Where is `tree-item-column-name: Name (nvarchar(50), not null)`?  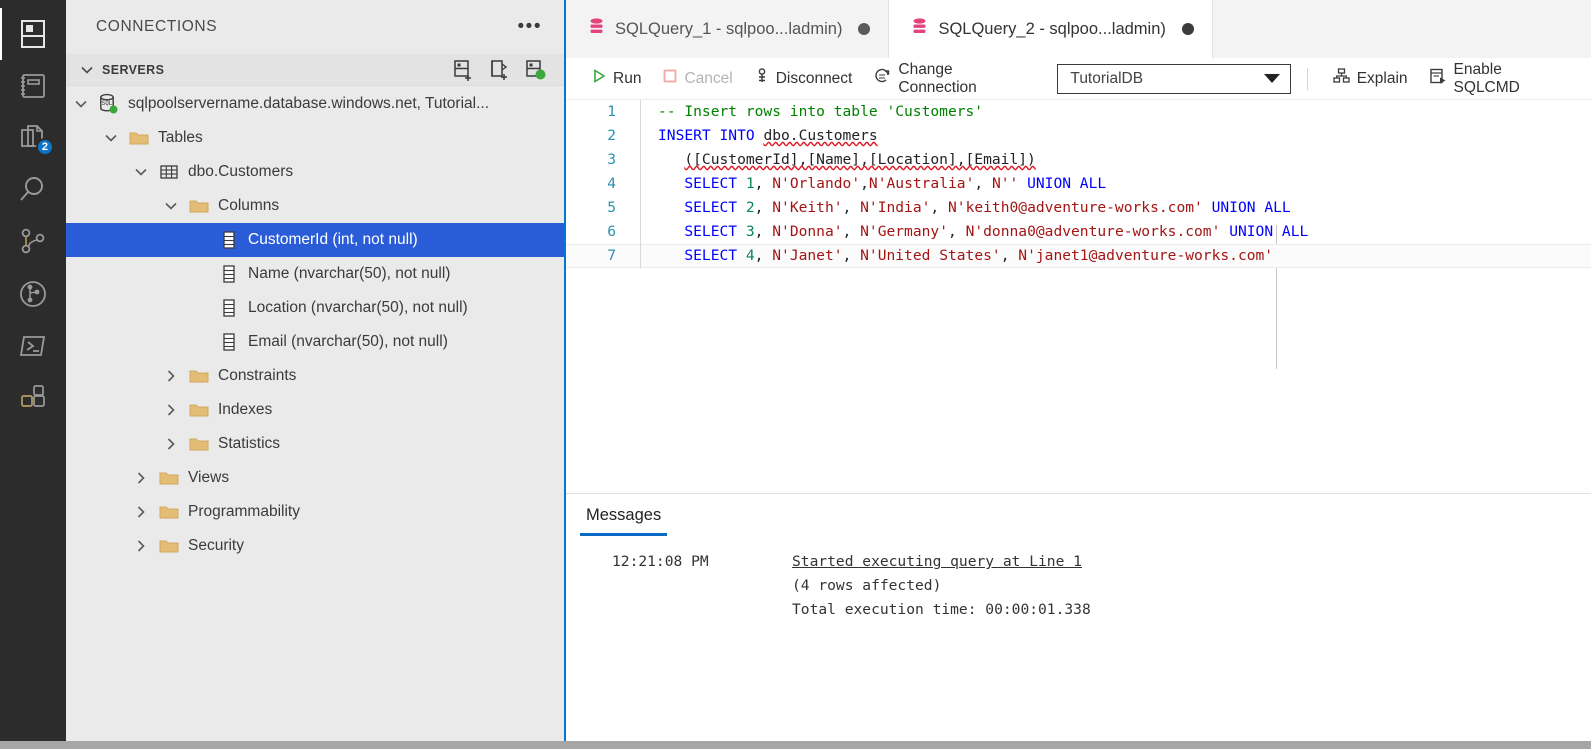
tree-item-column-name: Name (nvarchar(50), not null) is located at coordinates (315, 274).